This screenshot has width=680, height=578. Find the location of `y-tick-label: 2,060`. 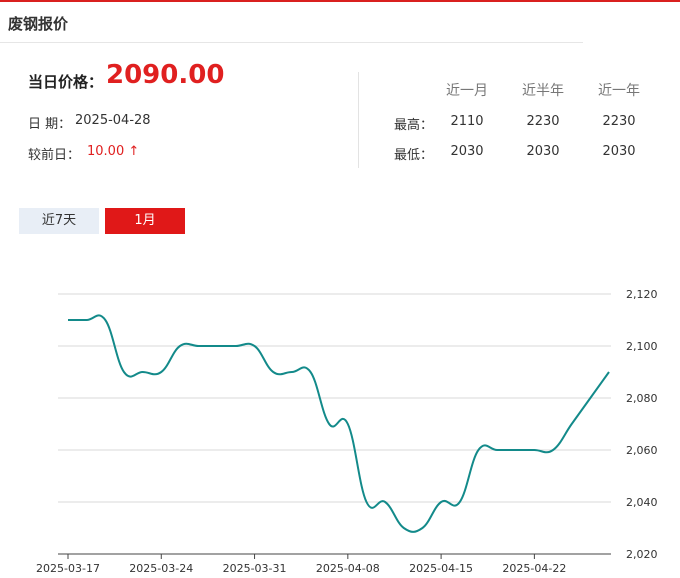

y-tick-label: 2,060 is located at coordinates (642, 450).